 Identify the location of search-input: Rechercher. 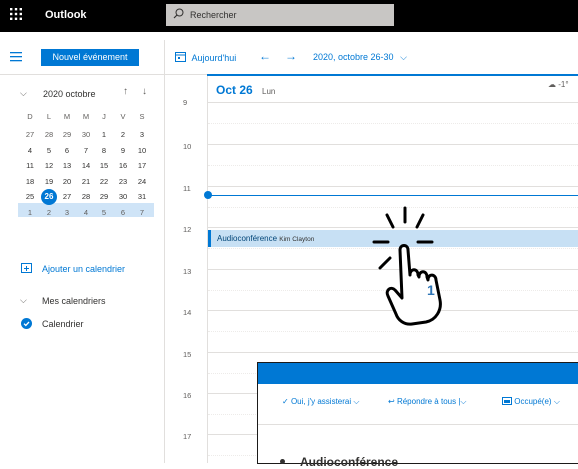
(213, 15).